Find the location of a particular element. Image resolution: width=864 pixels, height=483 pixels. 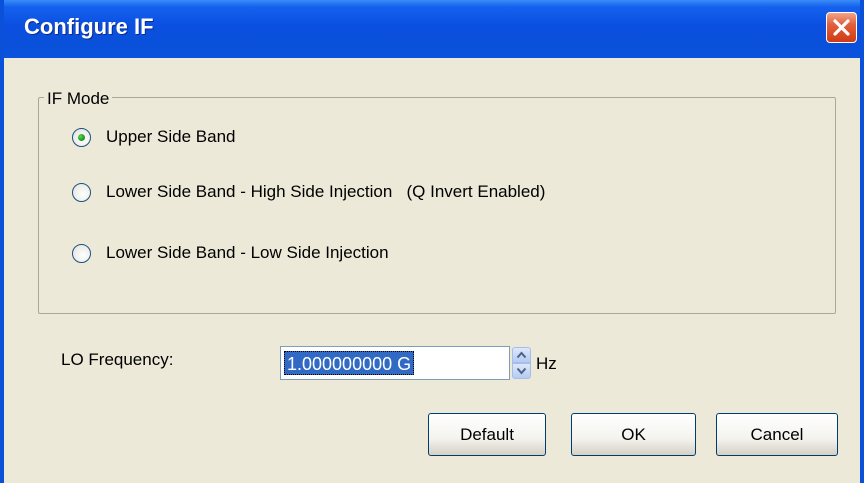

dialog-title: Configure IF is located at coordinates (89, 26).